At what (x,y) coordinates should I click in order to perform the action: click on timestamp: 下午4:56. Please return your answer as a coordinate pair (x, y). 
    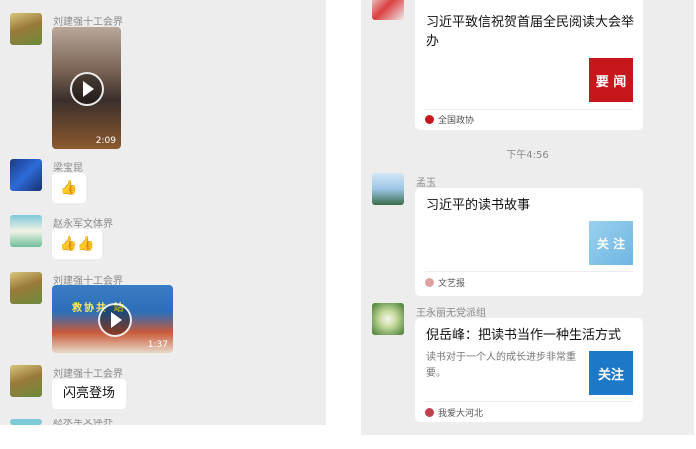
    Looking at the image, I should click on (527, 155).